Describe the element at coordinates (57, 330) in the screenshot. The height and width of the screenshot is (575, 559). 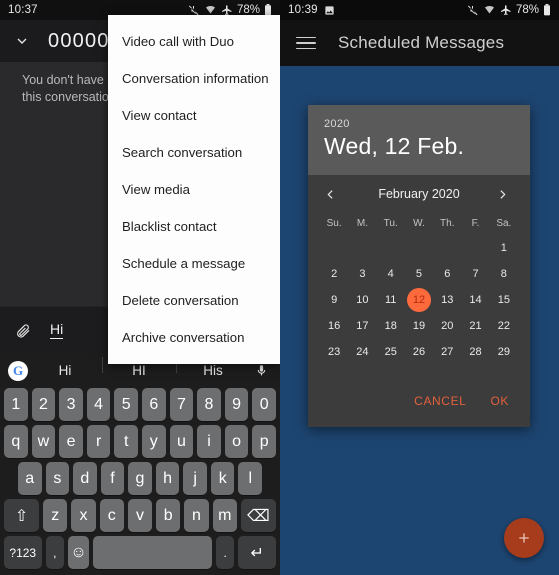
I see `compose-input: Hi` at that location.